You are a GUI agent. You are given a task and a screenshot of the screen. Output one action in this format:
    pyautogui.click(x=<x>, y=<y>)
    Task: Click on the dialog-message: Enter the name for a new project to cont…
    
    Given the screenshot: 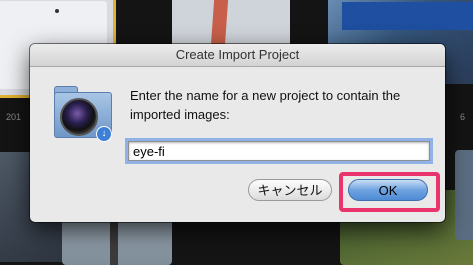 What is the action you would take?
    pyautogui.click(x=265, y=105)
    